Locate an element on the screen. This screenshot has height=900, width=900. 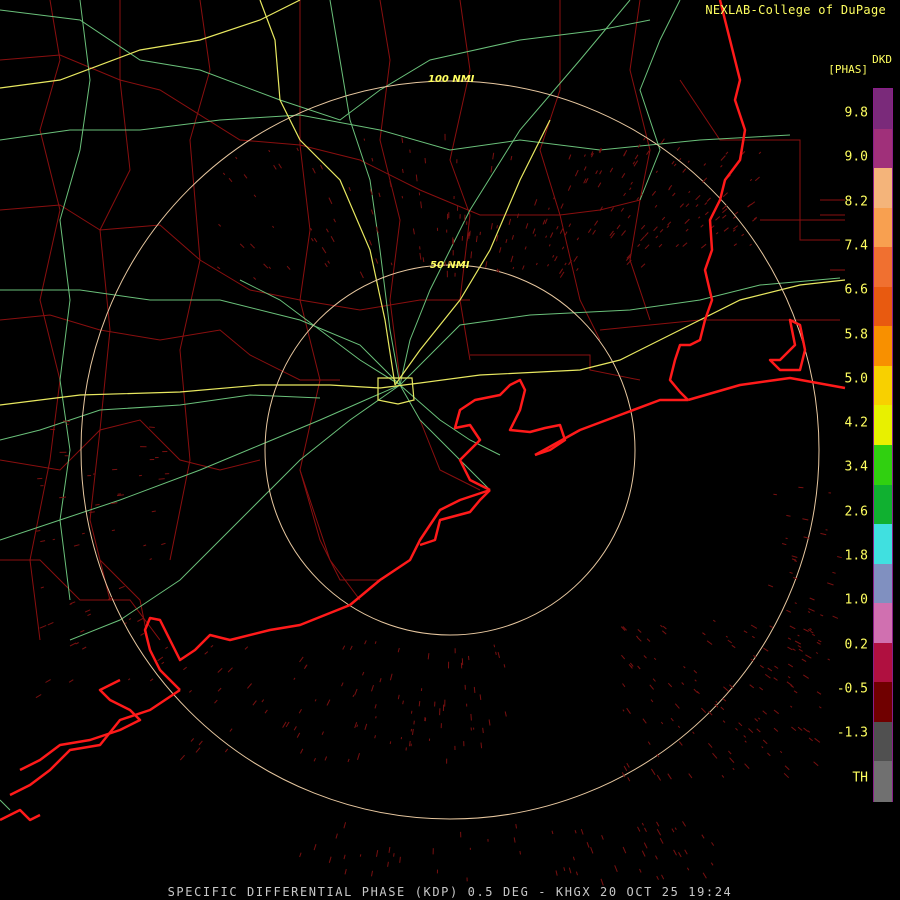
color-scale-tick-label: 3.4 is located at coordinates (856, 467).